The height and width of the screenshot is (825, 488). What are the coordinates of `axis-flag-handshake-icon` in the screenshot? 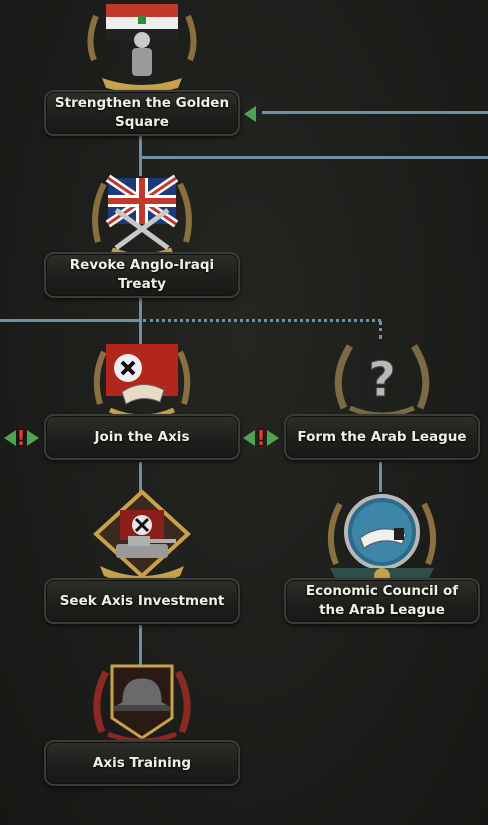 It's located at (142, 382).